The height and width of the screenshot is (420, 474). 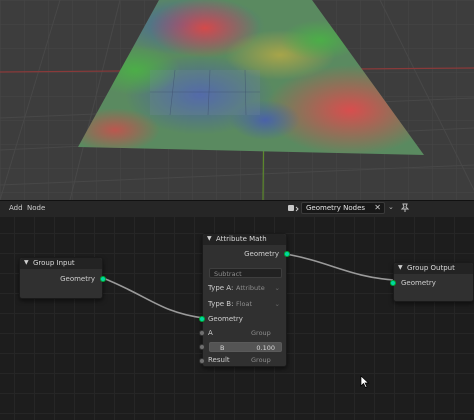 What do you see at coordinates (219, 360) in the screenshot?
I see `result-label: Result` at bounding box center [219, 360].